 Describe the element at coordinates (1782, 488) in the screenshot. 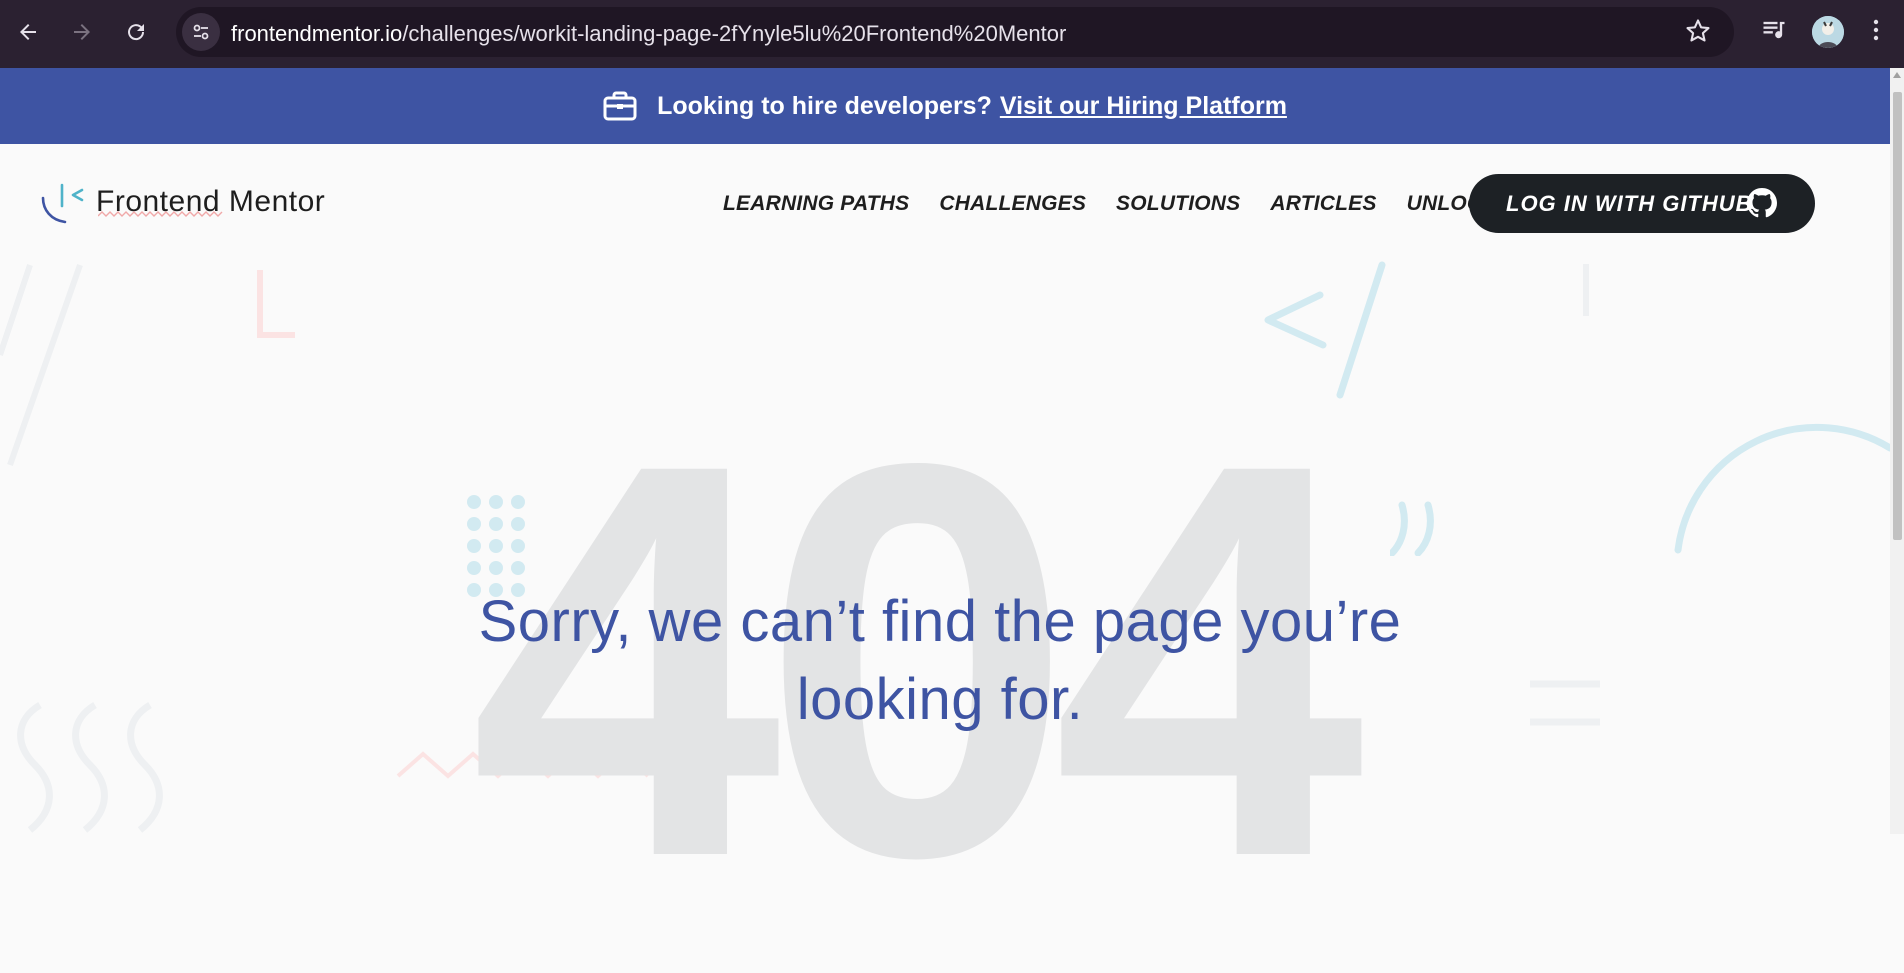

I see `arc-decoration` at that location.